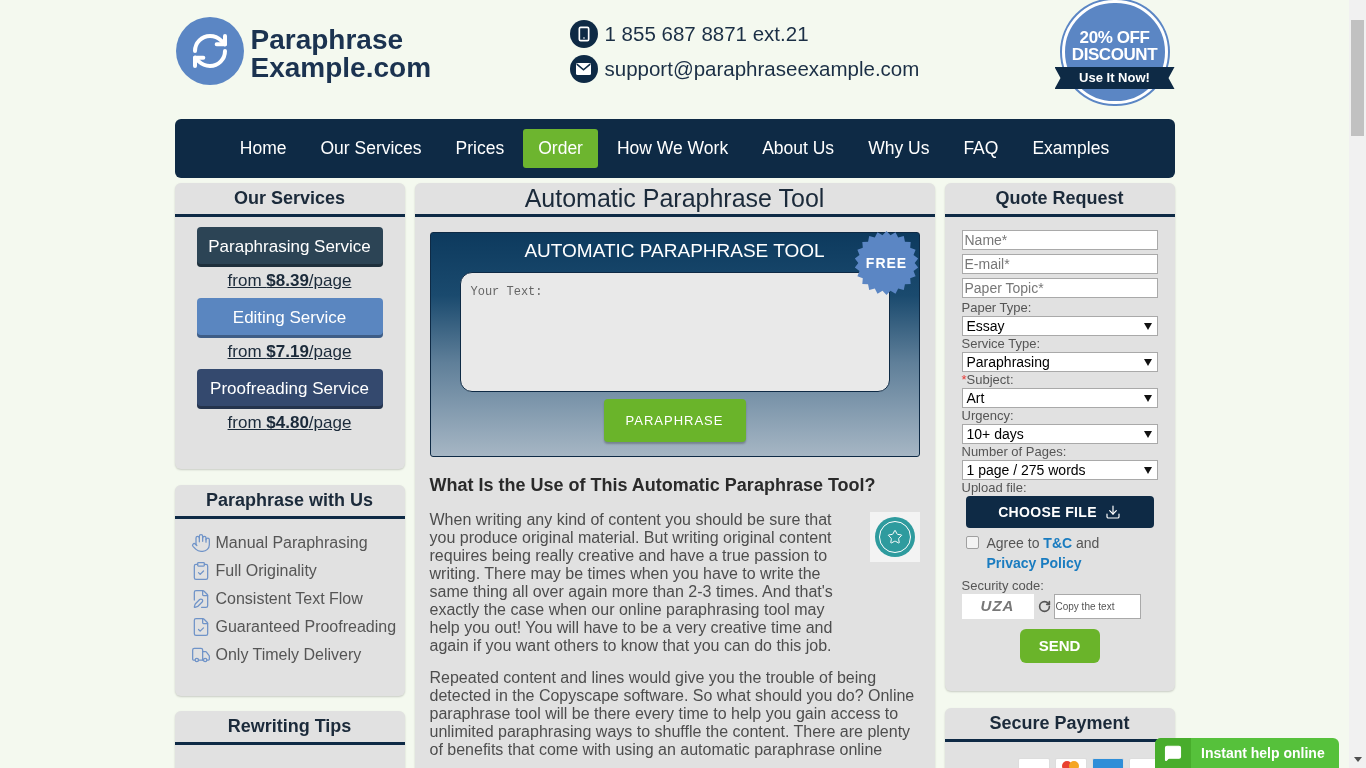 This screenshot has width=1366, height=768. I want to click on text-area-field: Your Text:, so click(674, 332).